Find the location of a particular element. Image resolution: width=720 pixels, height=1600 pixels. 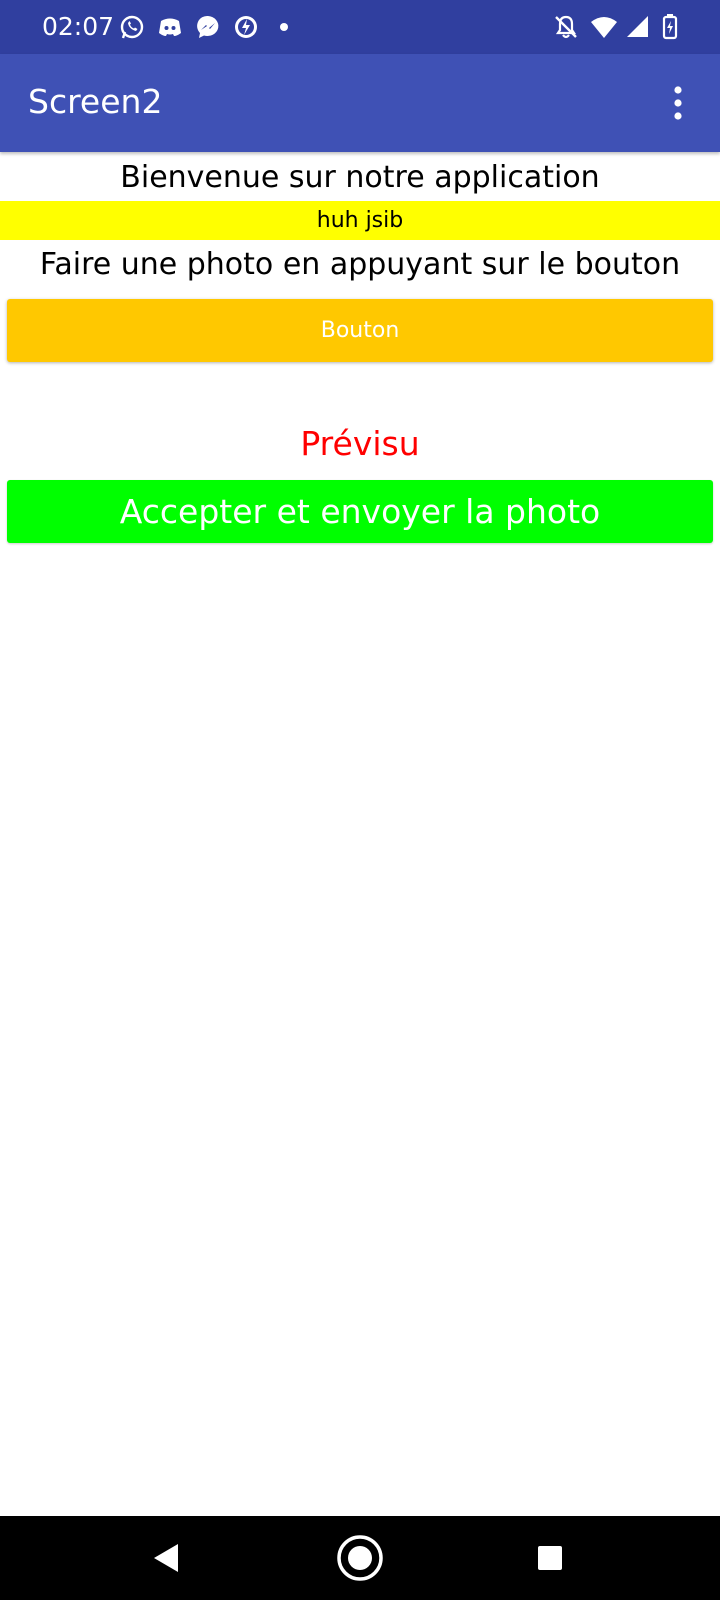

messenger-icon is located at coordinates (208, 27).